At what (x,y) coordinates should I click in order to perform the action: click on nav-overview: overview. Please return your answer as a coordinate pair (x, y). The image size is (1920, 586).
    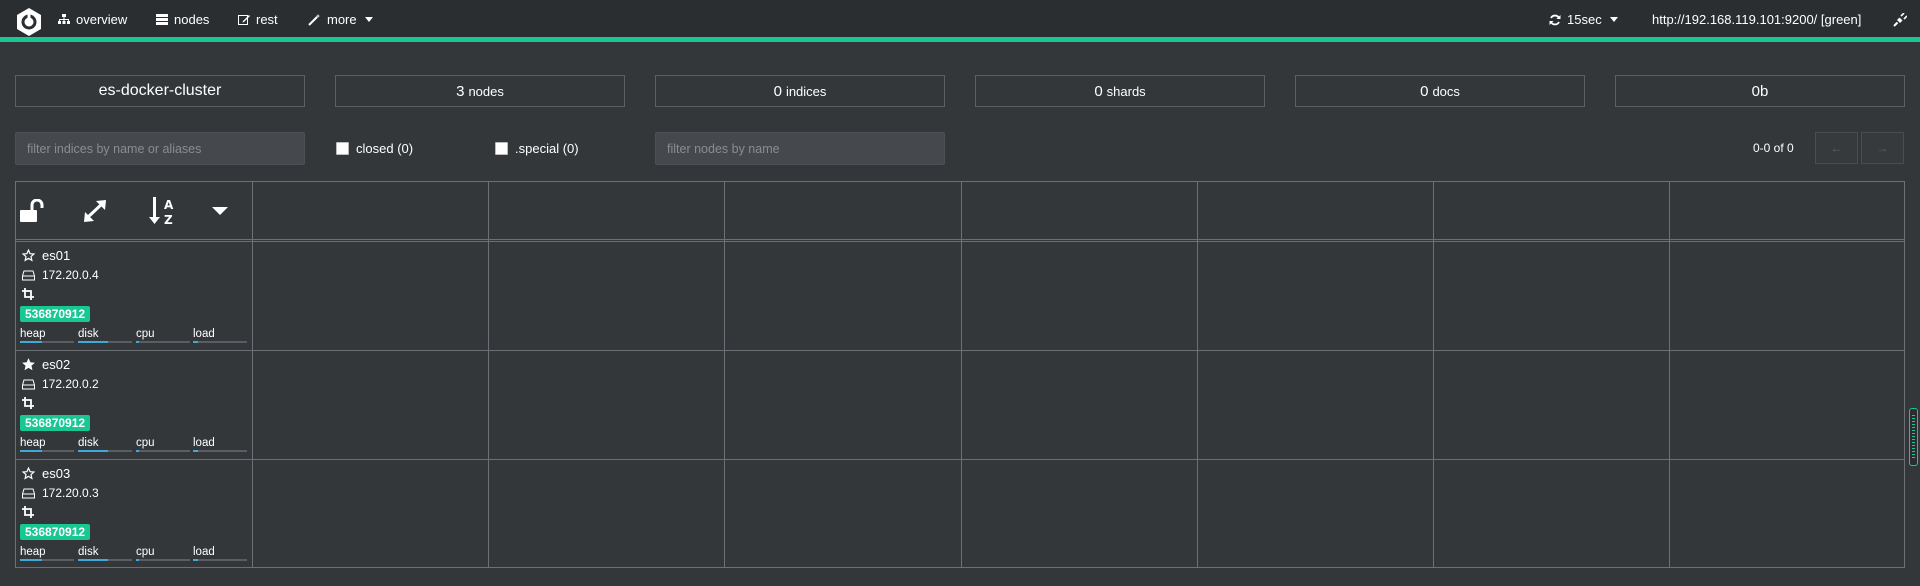
    Looking at the image, I should click on (92, 19).